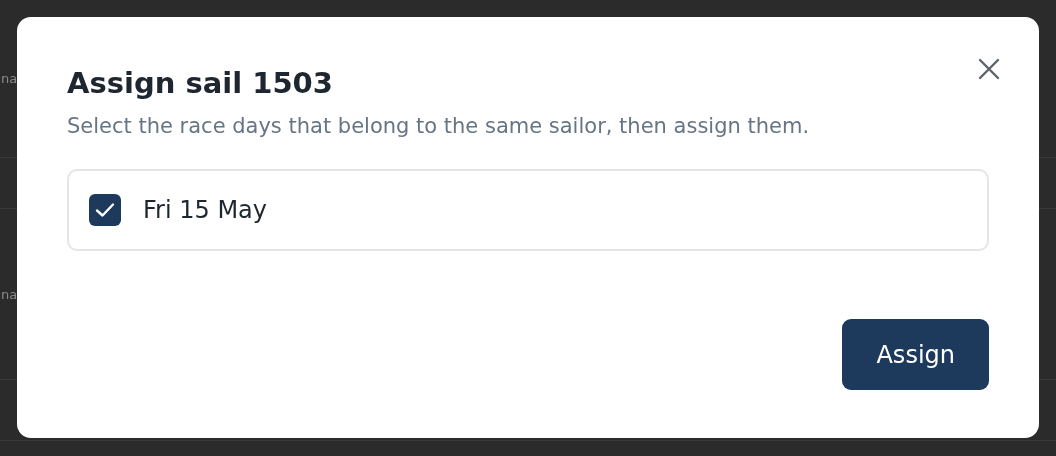 The height and width of the screenshot is (456, 1056). Describe the element at coordinates (989, 69) in the screenshot. I see `close-icon` at that location.